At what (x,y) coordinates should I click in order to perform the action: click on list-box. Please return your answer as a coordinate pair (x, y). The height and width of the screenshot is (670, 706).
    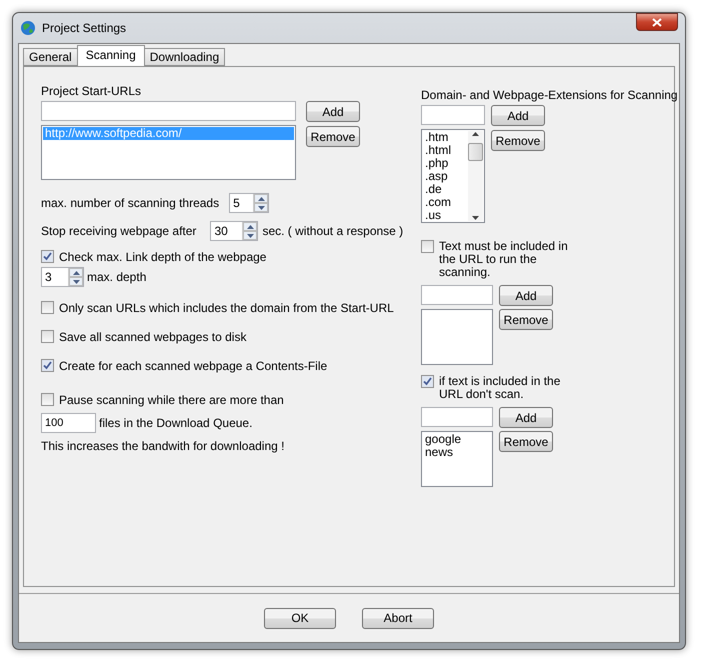
    Looking at the image, I should click on (457, 337).